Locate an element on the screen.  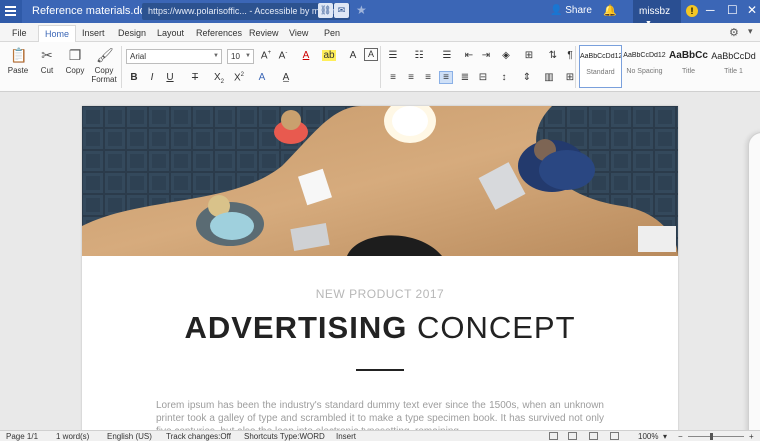
headline-bold: ADVERTISING is located at coordinates (296, 327).